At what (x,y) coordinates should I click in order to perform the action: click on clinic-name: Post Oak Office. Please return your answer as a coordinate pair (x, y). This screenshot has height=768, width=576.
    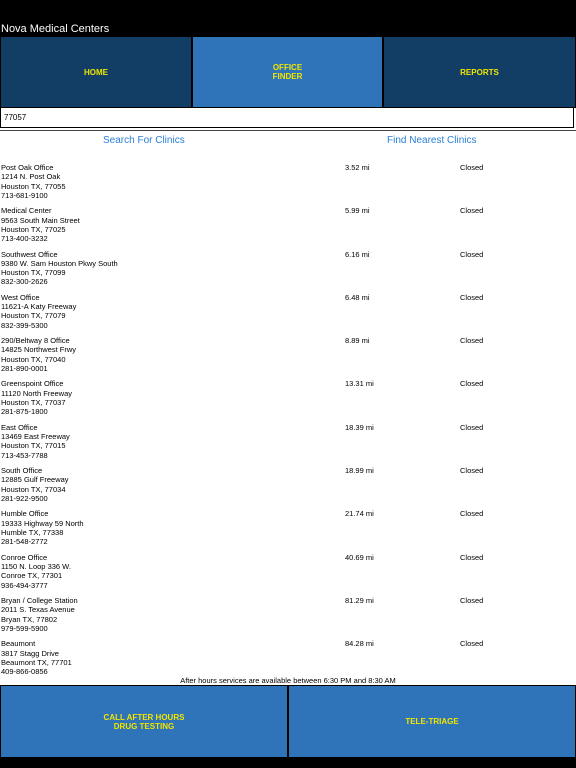
    Looking at the image, I should click on (27, 167).